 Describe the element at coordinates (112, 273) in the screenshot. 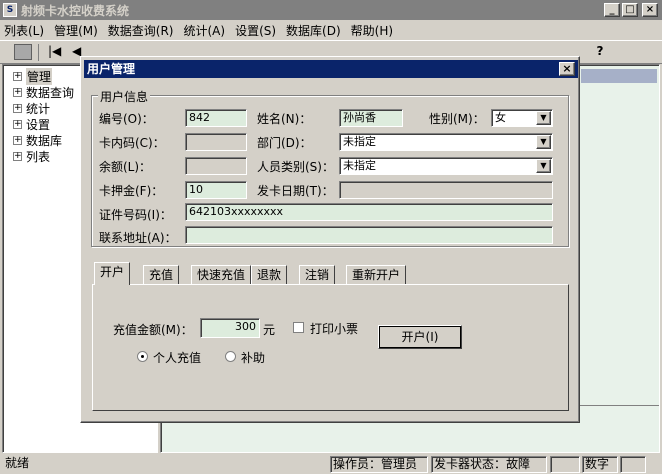

I see `tab-open-account: 开户` at that location.